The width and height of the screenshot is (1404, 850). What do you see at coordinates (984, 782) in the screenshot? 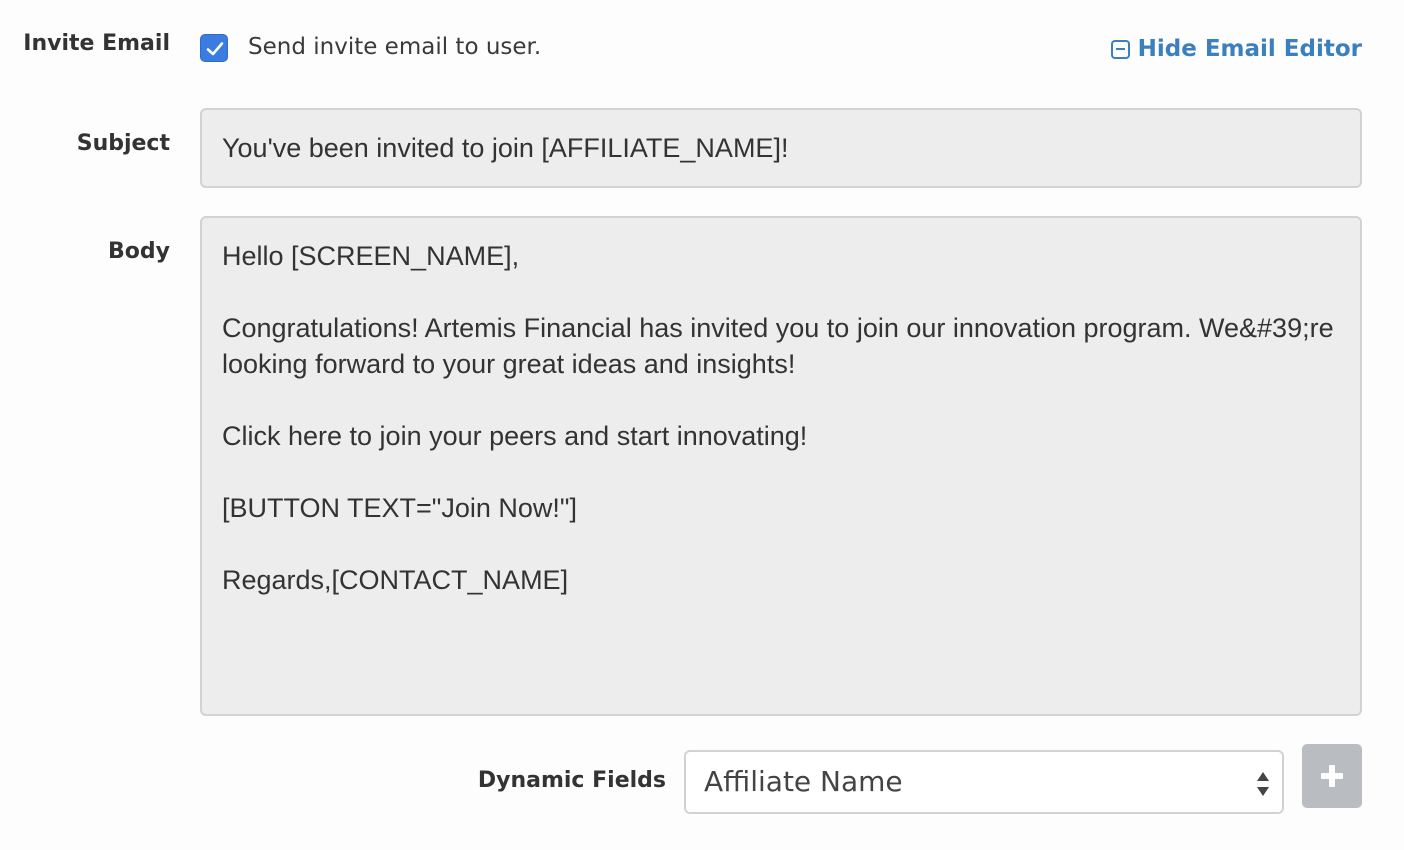
I see `dynamic-fields-select: Affiliate Name` at bounding box center [984, 782].